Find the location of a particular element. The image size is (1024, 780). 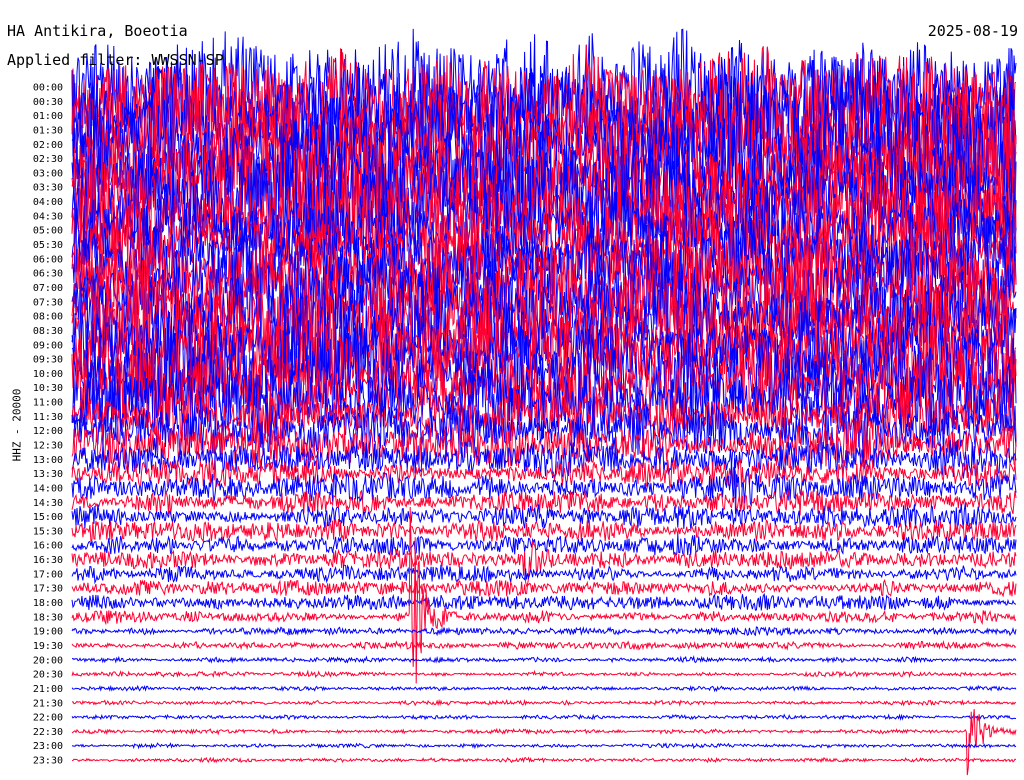

time-tick-label: 02:00 is located at coordinates (48, 145).